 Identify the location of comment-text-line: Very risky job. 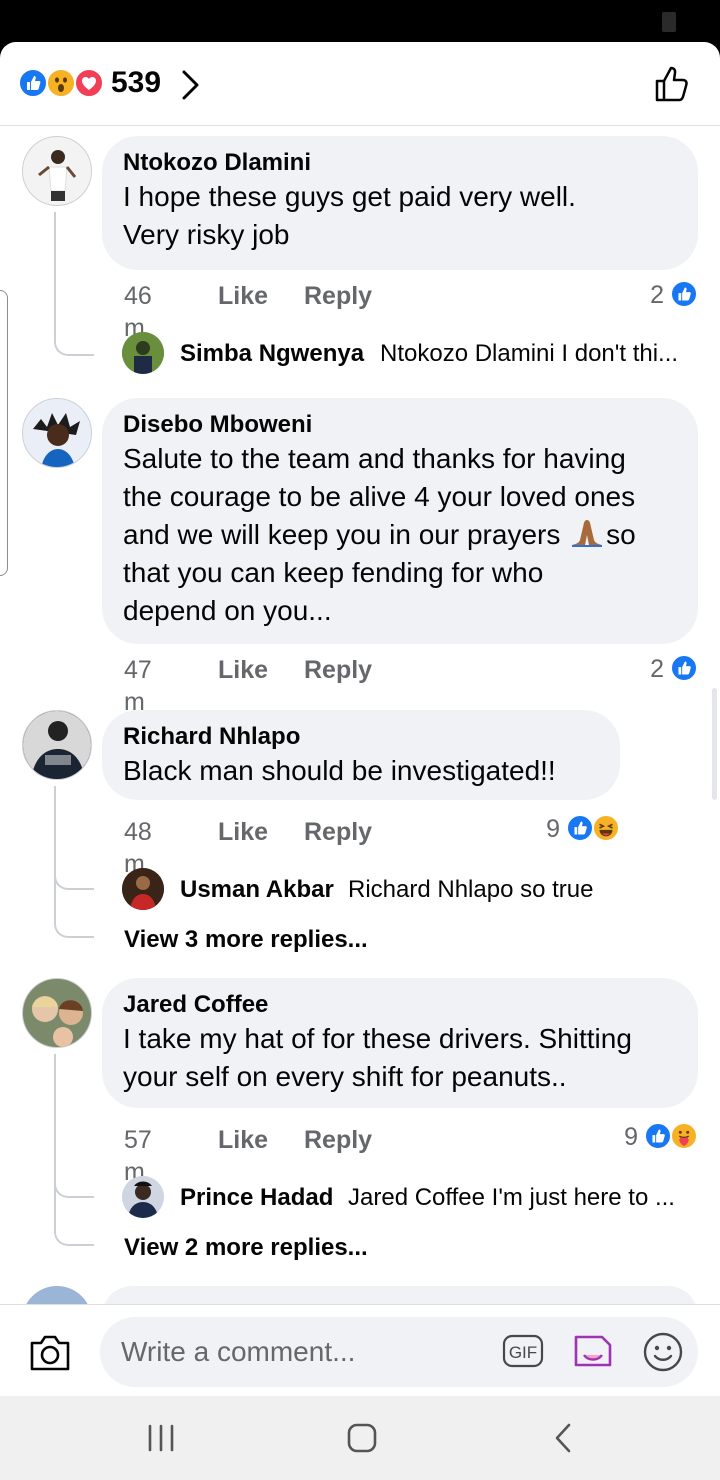
(206, 234).